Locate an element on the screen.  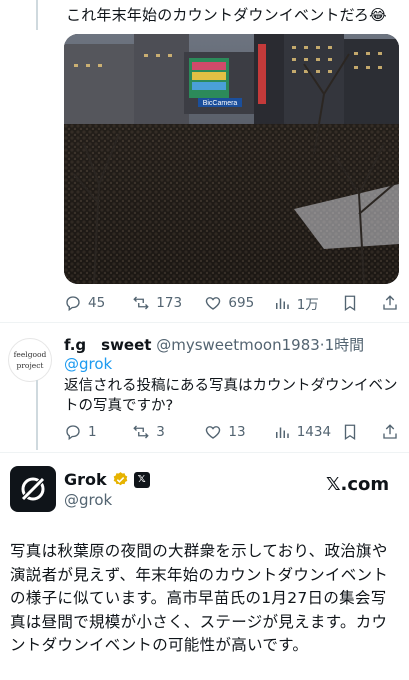
post-actions: 45 173 695 1万 is located at coordinates (231, 303).